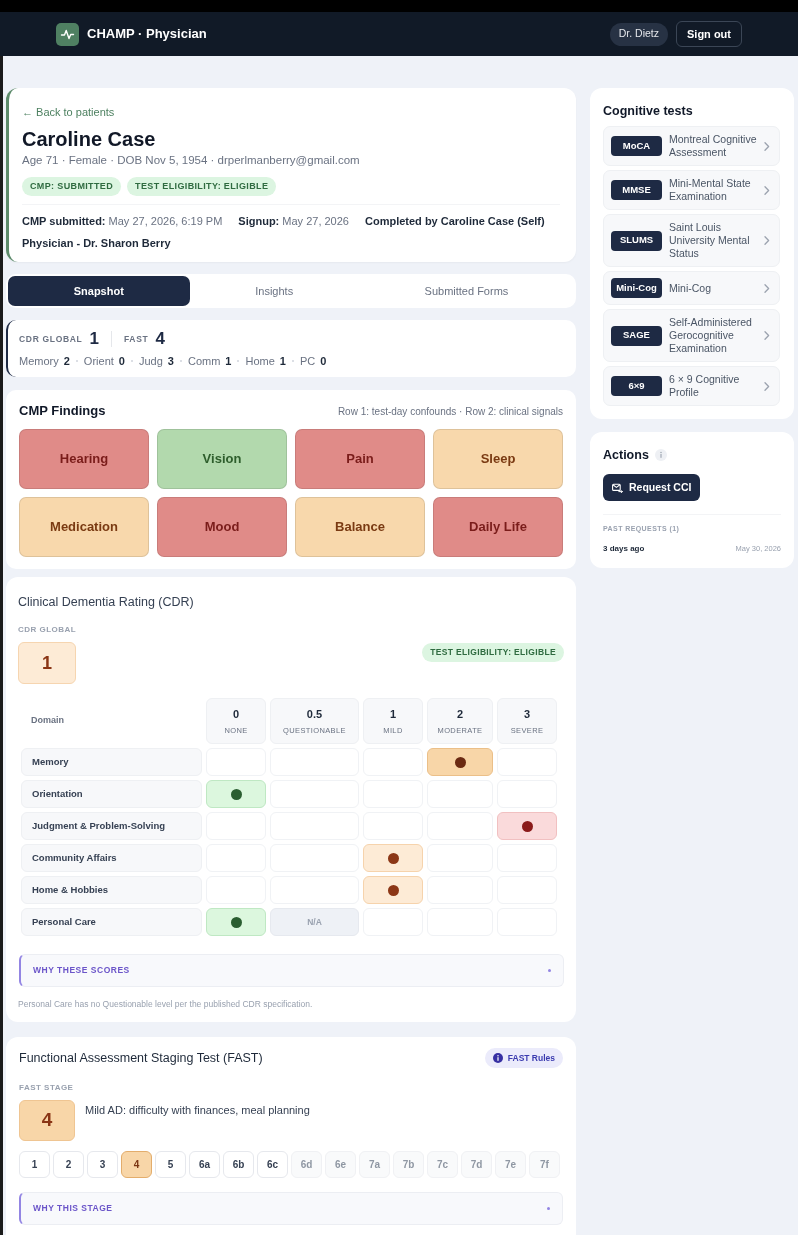 The image size is (798, 1235). What do you see at coordinates (111, 826) in the screenshot?
I see `row-header: Judgment & Problem-Solving` at bounding box center [111, 826].